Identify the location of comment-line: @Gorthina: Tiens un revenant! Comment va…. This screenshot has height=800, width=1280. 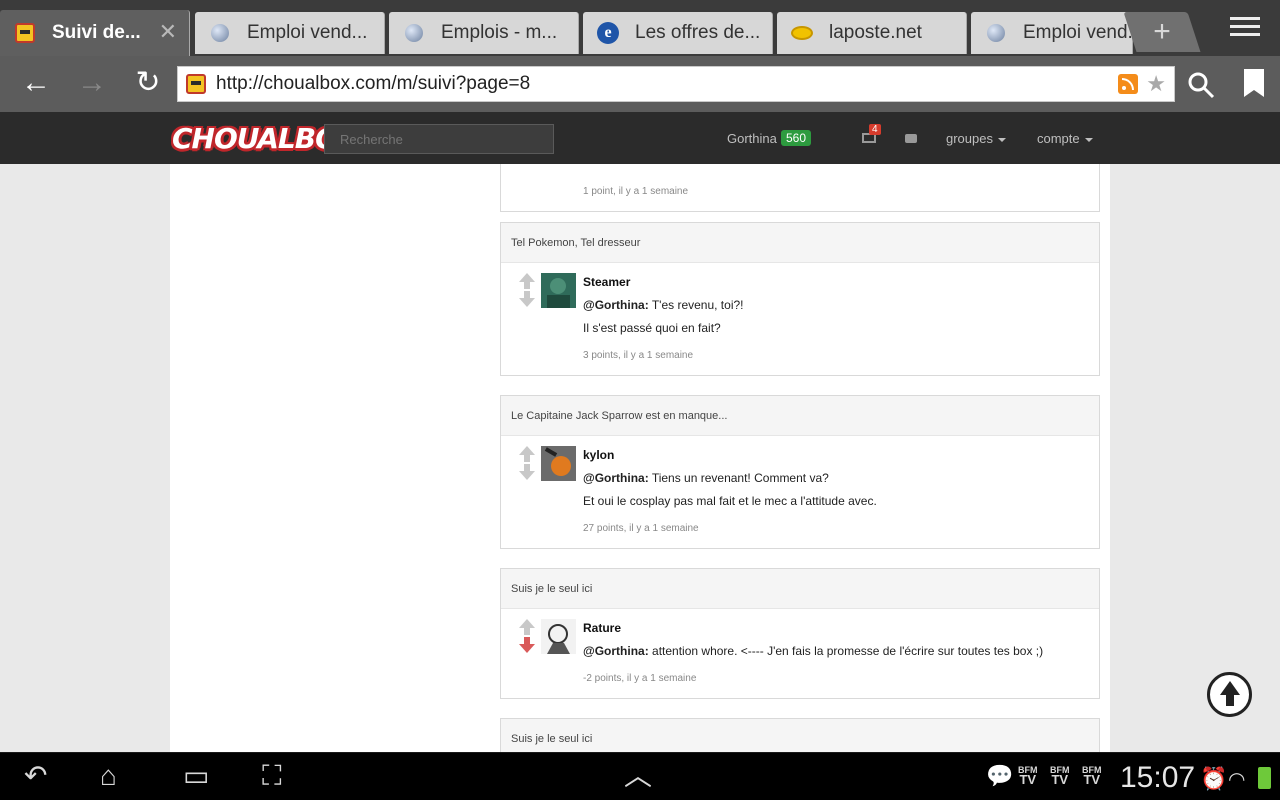
(841, 478).